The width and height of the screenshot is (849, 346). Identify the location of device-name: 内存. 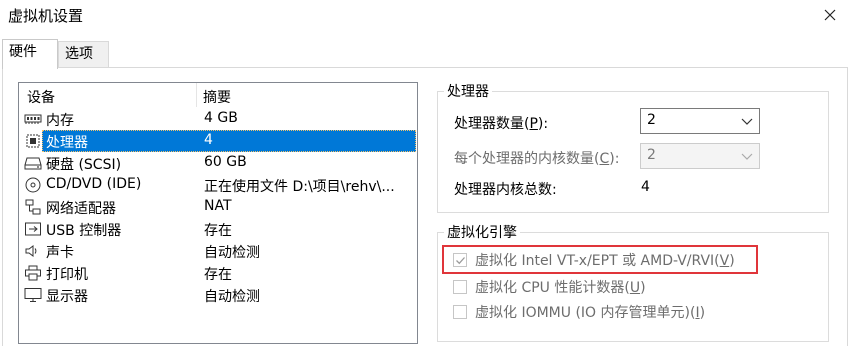
(60, 121).